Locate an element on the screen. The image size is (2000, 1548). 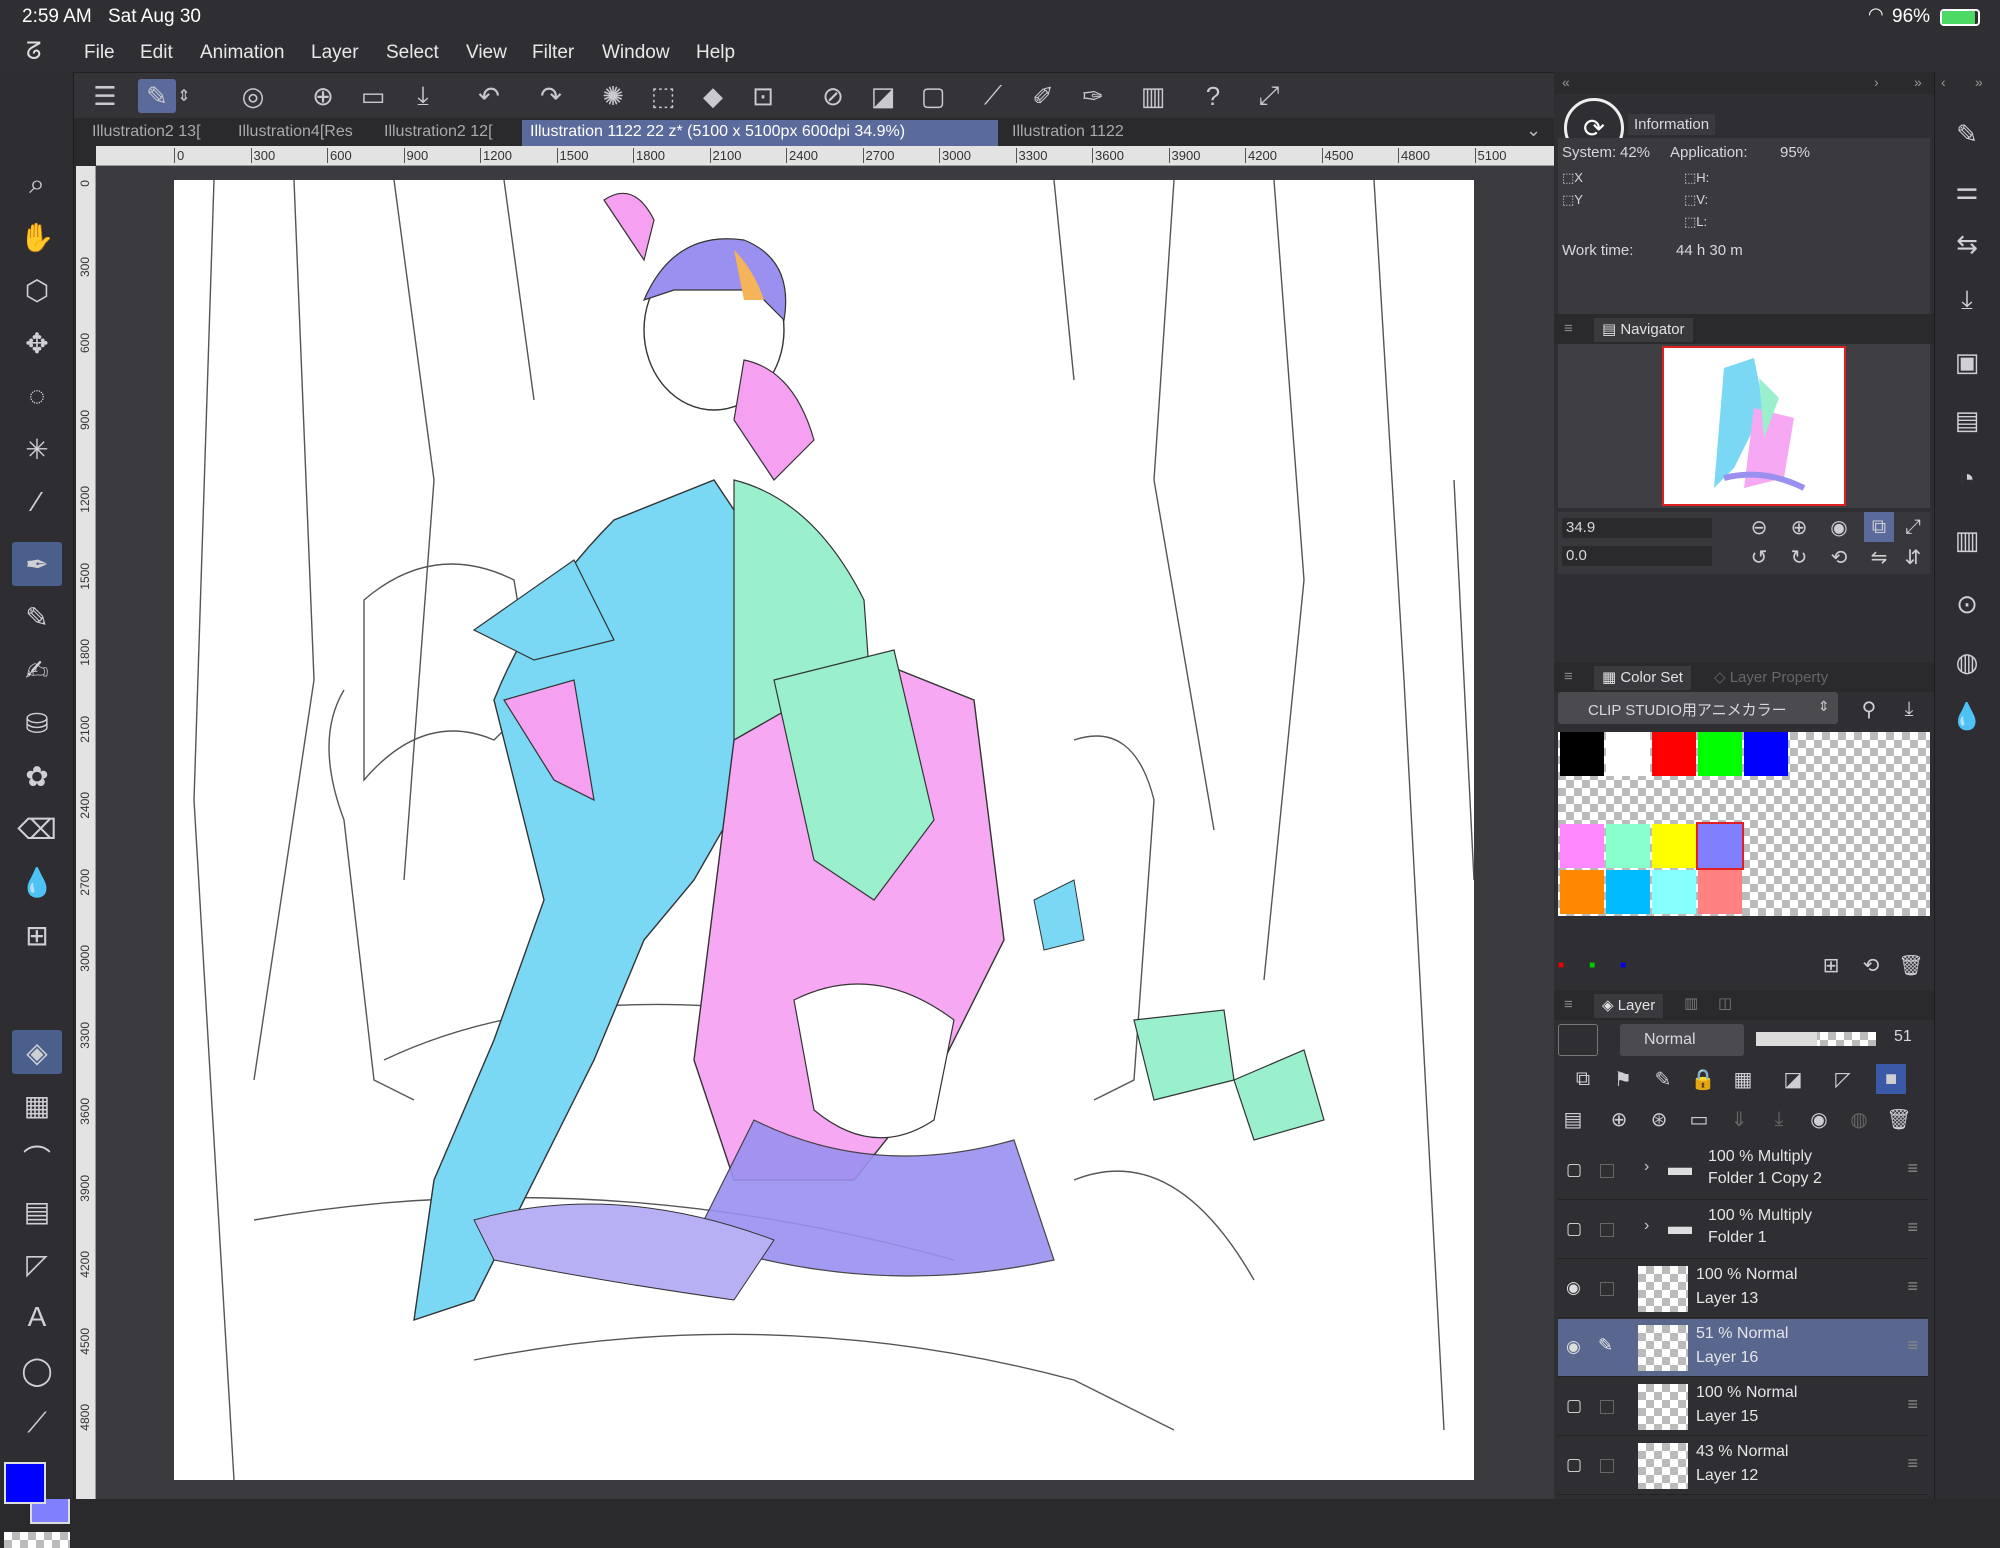
frame-tool-icon: ▤ is located at coordinates (37, 1211).